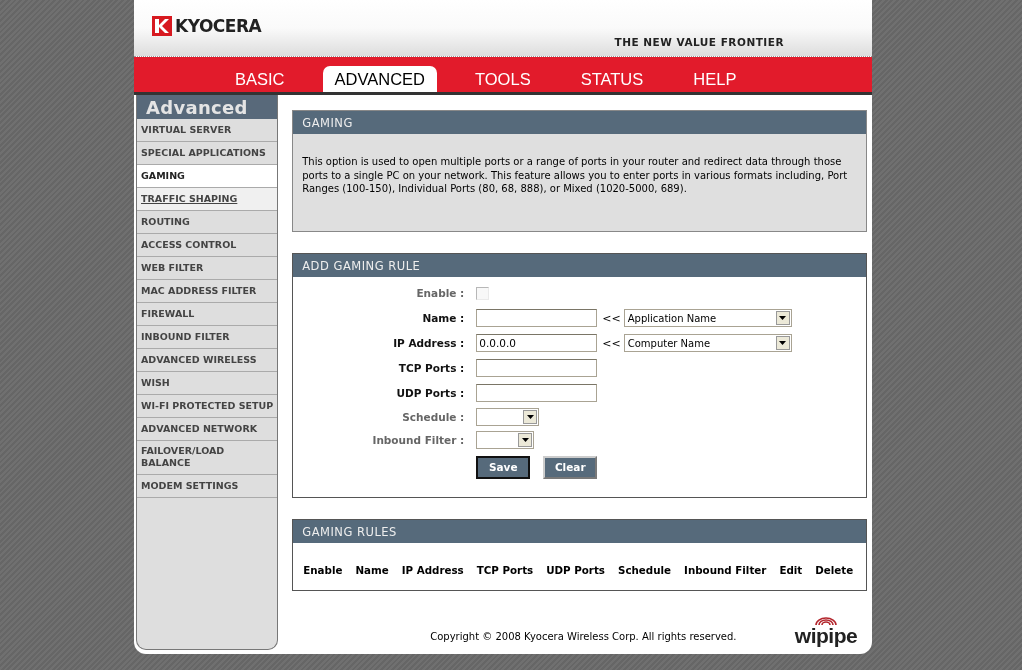 Image resolution: width=1022 pixels, height=670 pixels. What do you see at coordinates (440, 293) in the screenshot?
I see `field-label: Enable :` at bounding box center [440, 293].